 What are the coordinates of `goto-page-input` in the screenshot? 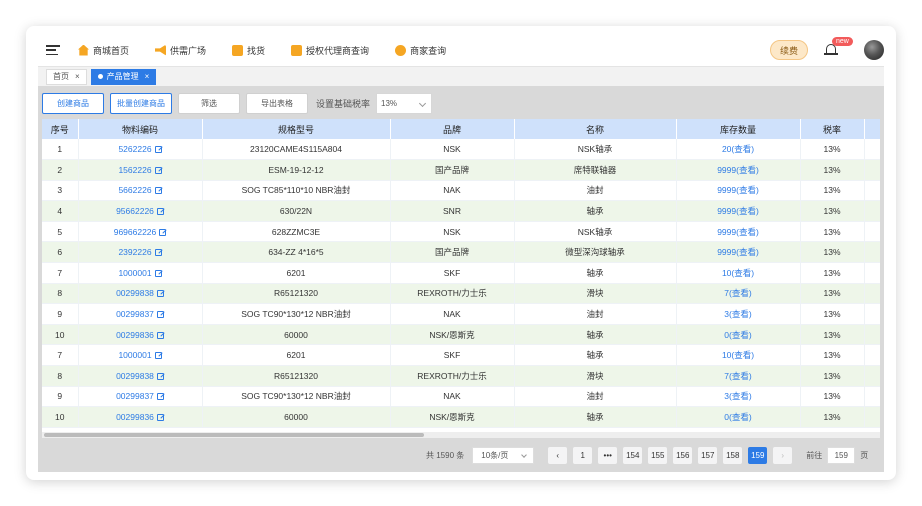 It's located at (841, 455).